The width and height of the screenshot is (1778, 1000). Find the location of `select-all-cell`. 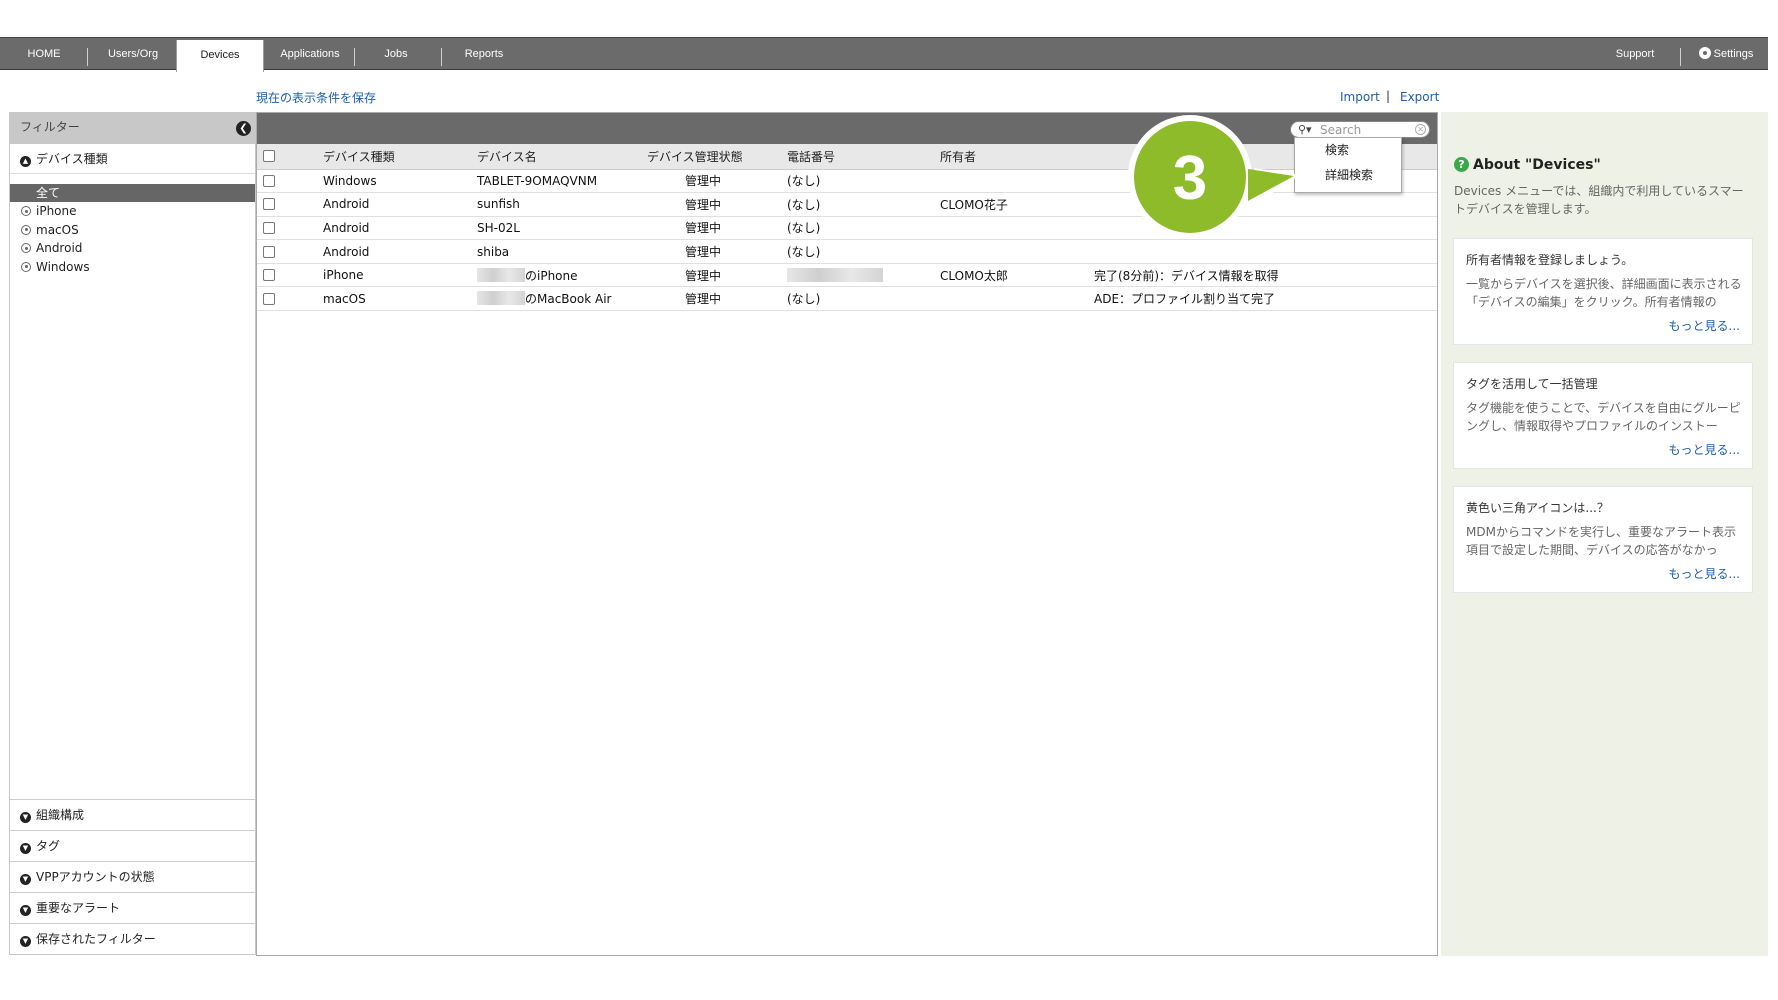

select-all-cell is located at coordinates (290, 157).